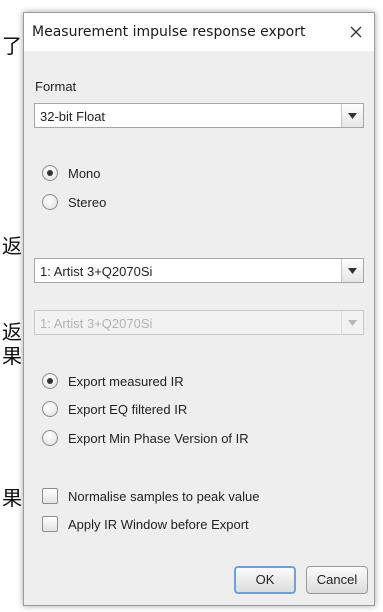 The height and width of the screenshot is (612, 383). What do you see at coordinates (56, 86) in the screenshot?
I see `format-label: Format` at bounding box center [56, 86].